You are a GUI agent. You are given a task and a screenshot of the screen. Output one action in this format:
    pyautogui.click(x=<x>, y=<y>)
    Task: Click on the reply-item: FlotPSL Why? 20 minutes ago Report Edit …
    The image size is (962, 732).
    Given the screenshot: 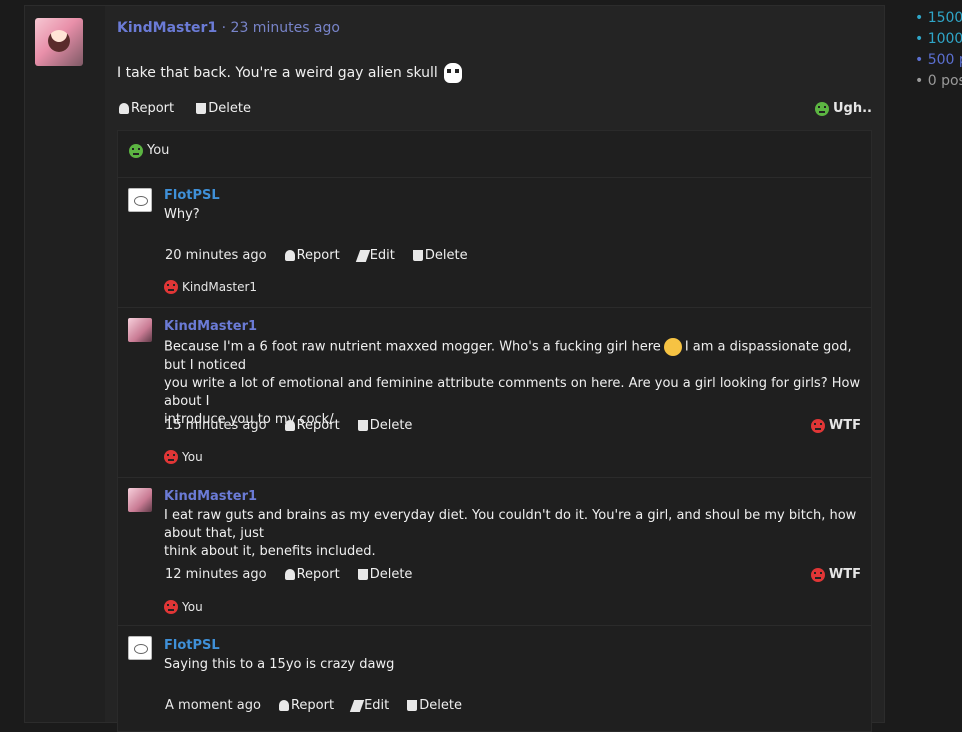 What is the action you would take?
    pyautogui.click(x=494, y=239)
    